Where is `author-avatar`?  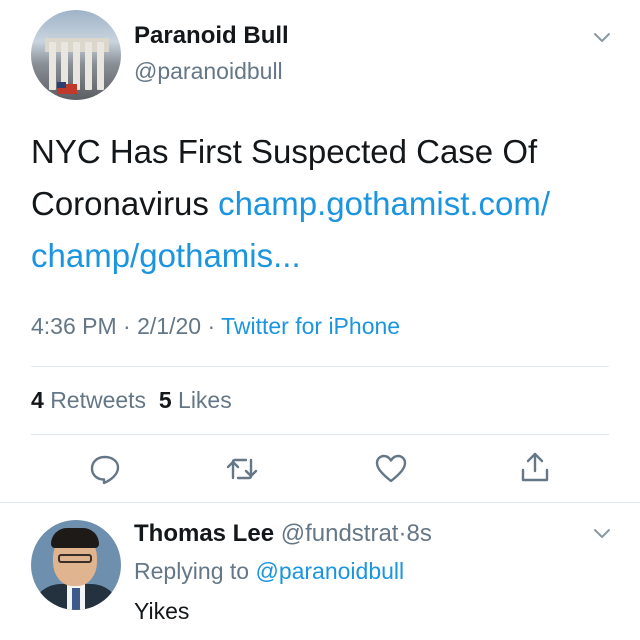 author-avatar is located at coordinates (76, 55).